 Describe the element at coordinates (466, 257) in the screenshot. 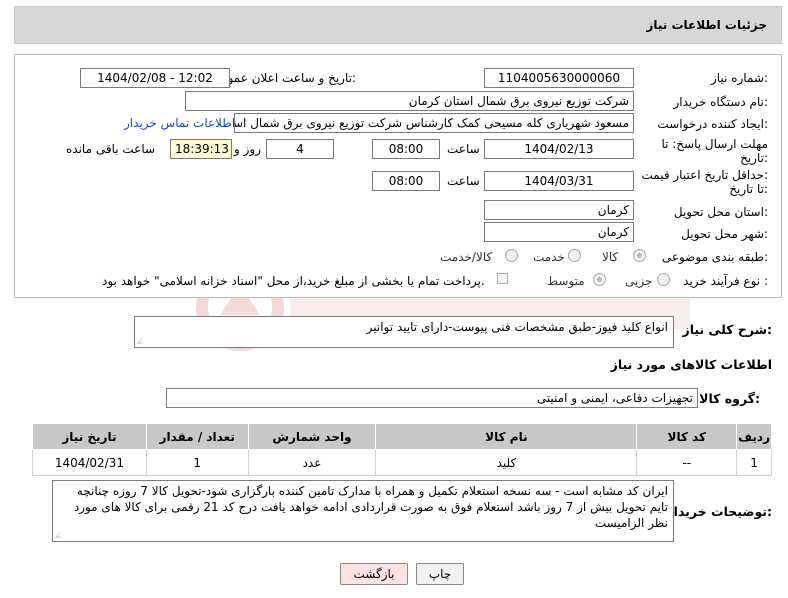

I see `category-option-goods-service: کالا/خدمت` at that location.